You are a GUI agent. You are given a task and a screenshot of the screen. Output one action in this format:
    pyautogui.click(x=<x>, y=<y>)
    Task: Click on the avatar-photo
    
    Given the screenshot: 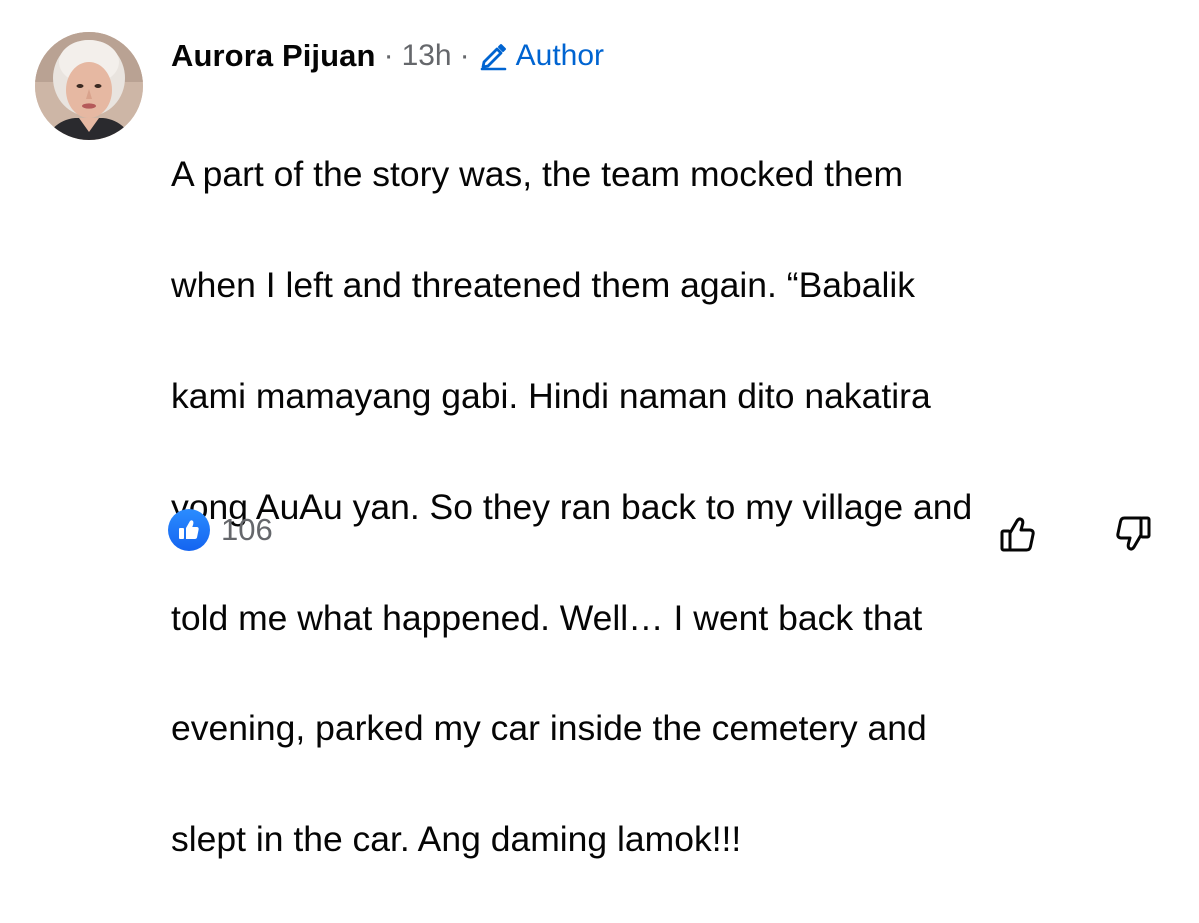 What is the action you would take?
    pyautogui.click(x=89, y=86)
    